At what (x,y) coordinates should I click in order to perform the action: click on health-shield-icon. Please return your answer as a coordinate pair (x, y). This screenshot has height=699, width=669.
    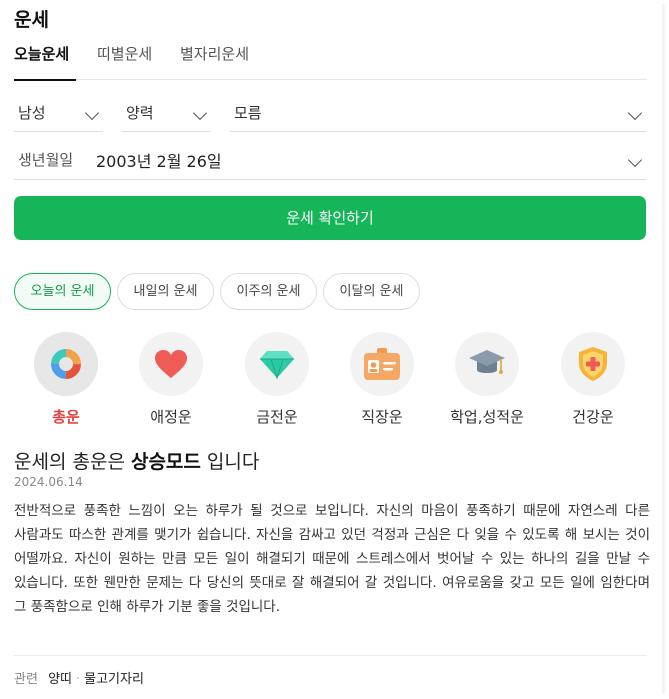
    Looking at the image, I should click on (593, 364).